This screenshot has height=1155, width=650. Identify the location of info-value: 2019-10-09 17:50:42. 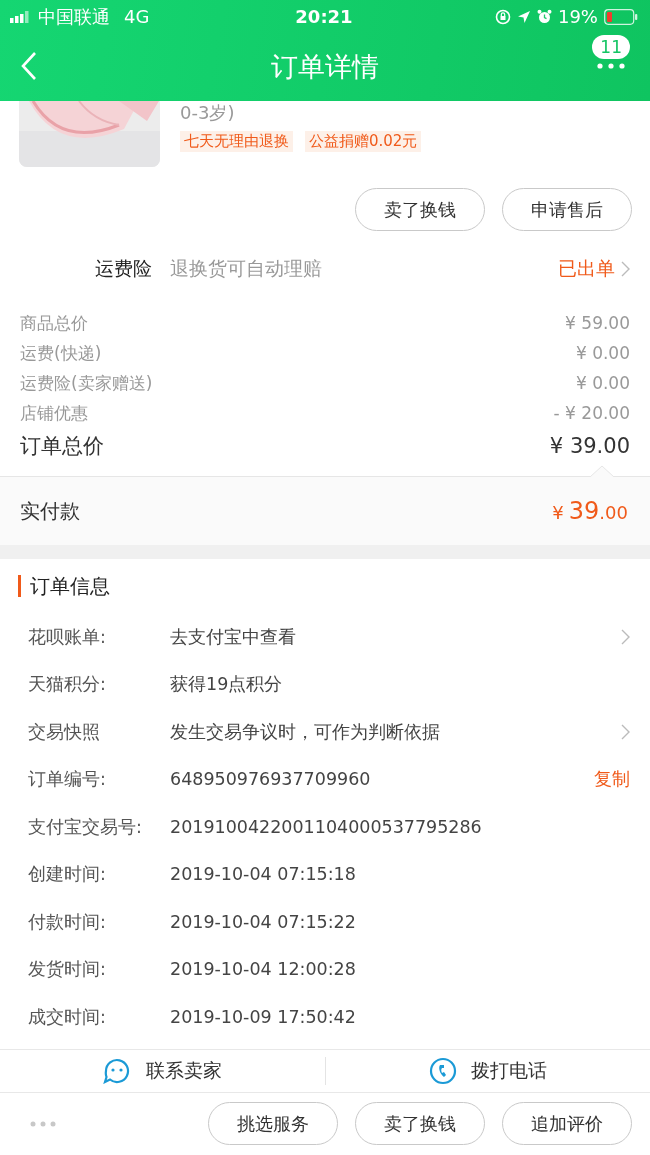
(263, 1016).